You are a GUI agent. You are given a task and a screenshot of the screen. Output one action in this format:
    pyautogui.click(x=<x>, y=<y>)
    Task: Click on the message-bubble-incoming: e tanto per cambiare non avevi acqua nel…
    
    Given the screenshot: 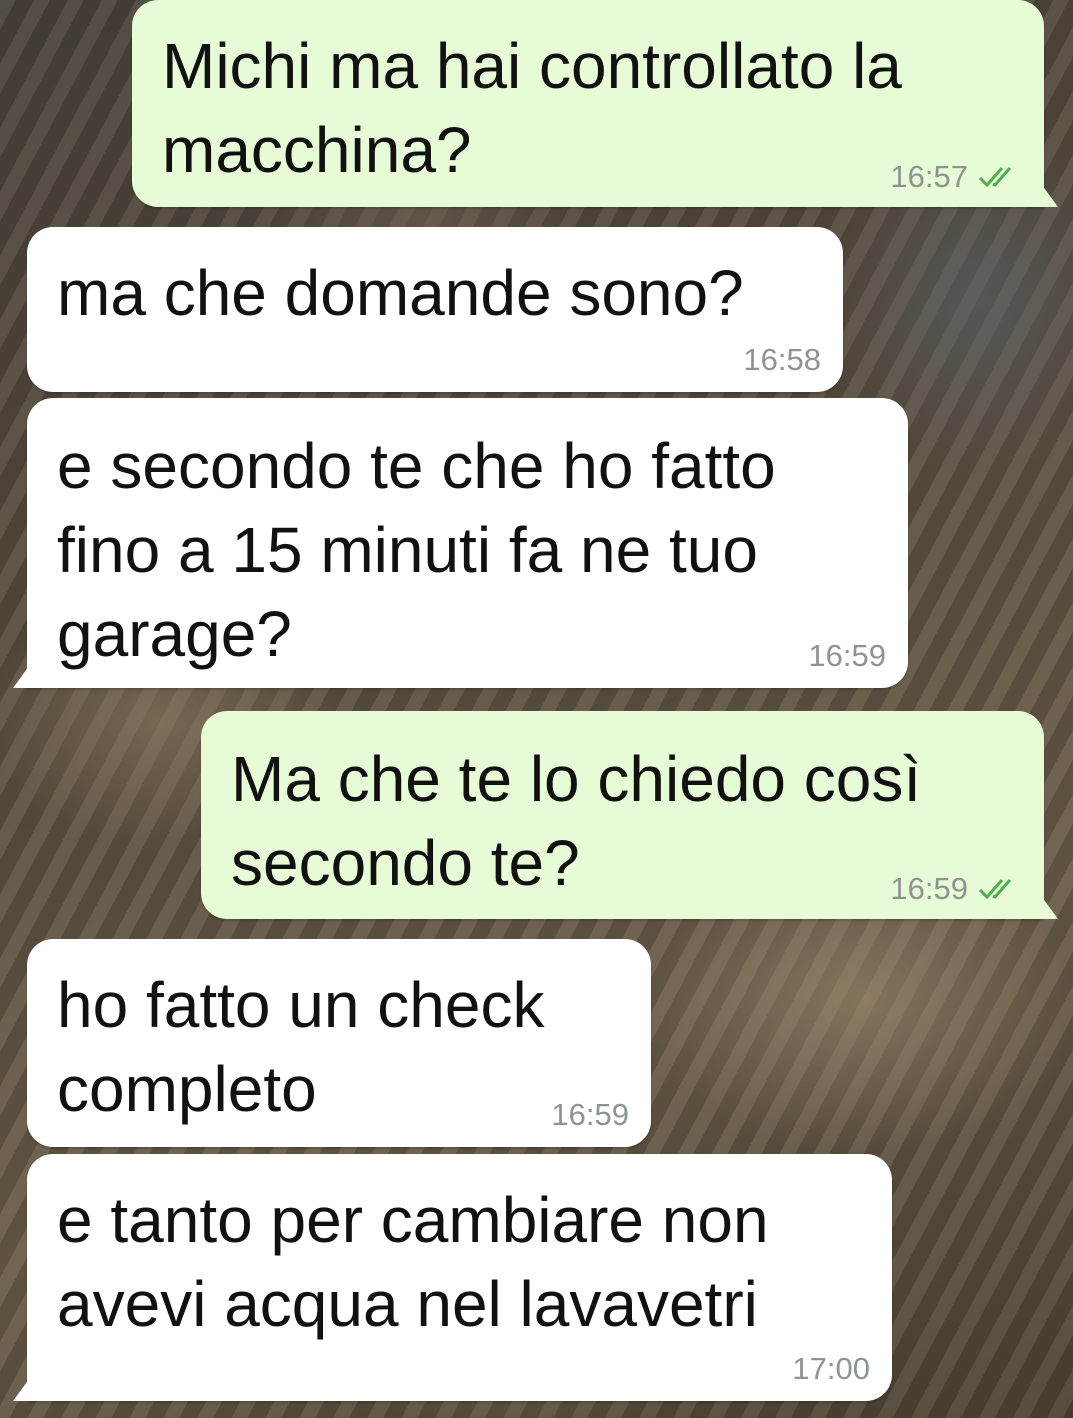 What is the action you would take?
    pyautogui.click(x=452, y=1277)
    